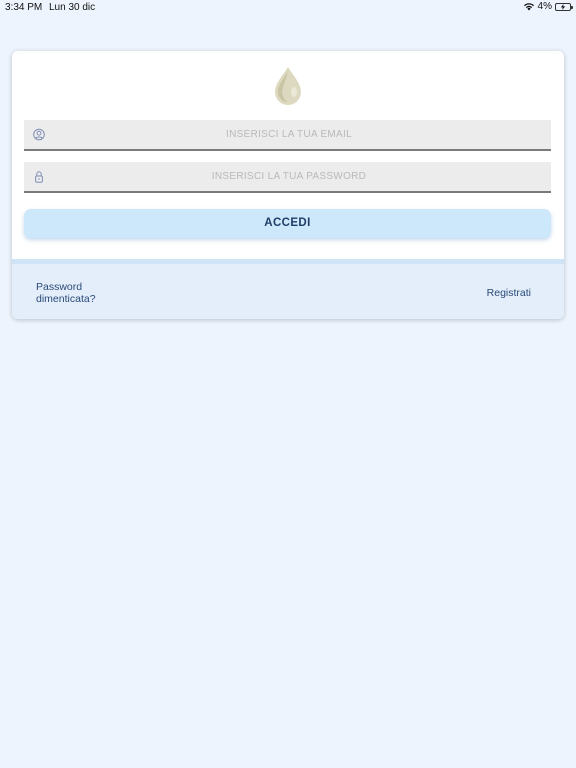  What do you see at coordinates (81, 293) in the screenshot?
I see `forgot-password-link: Password dimenticata?` at bounding box center [81, 293].